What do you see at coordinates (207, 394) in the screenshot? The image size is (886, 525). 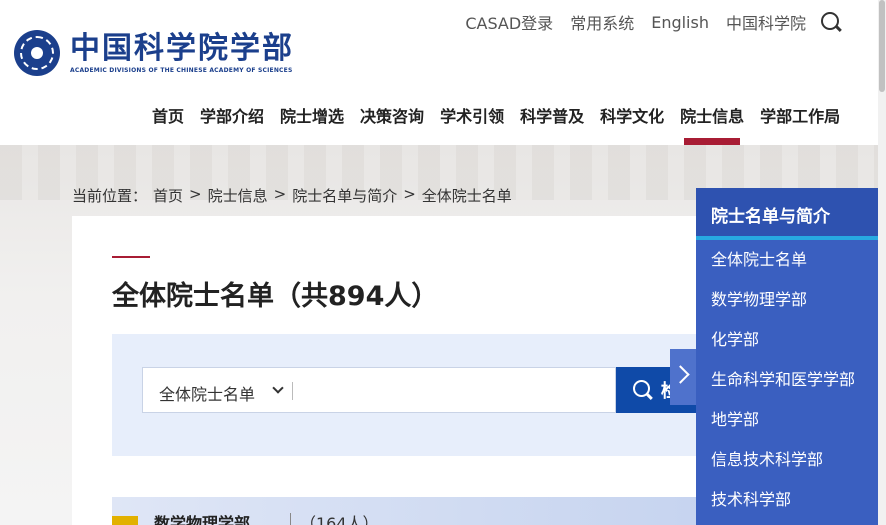 I see `select-value: 全体院士名单` at bounding box center [207, 394].